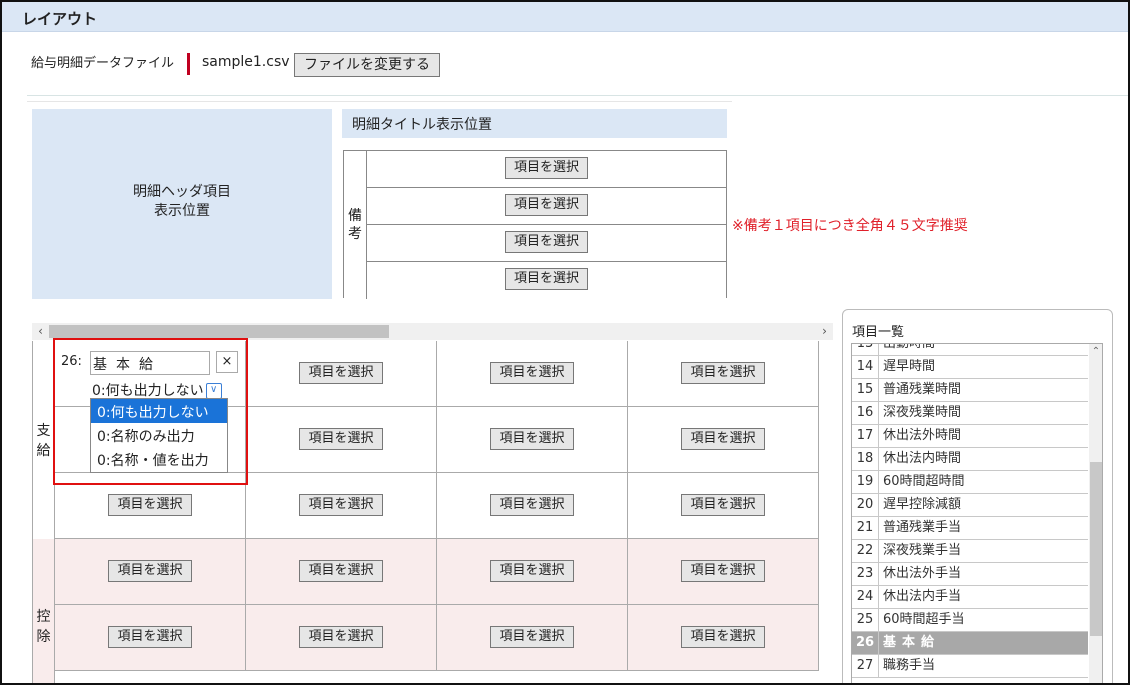 This screenshot has height=685, width=1130. Describe the element at coordinates (909, 366) in the screenshot. I see `item-name: 遅早時間` at that location.